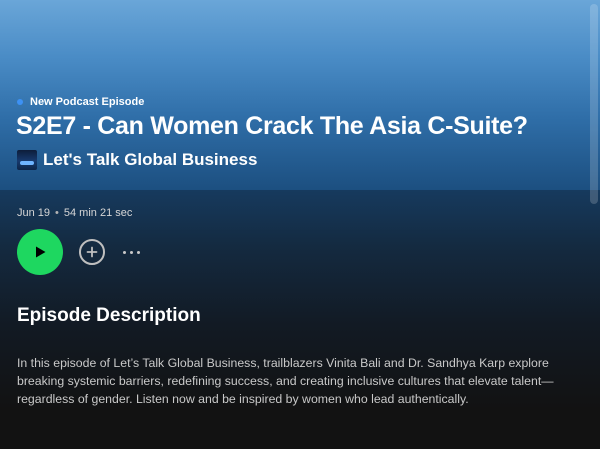  I want to click on new-episode-text: New Podcast Episode, so click(87, 102).